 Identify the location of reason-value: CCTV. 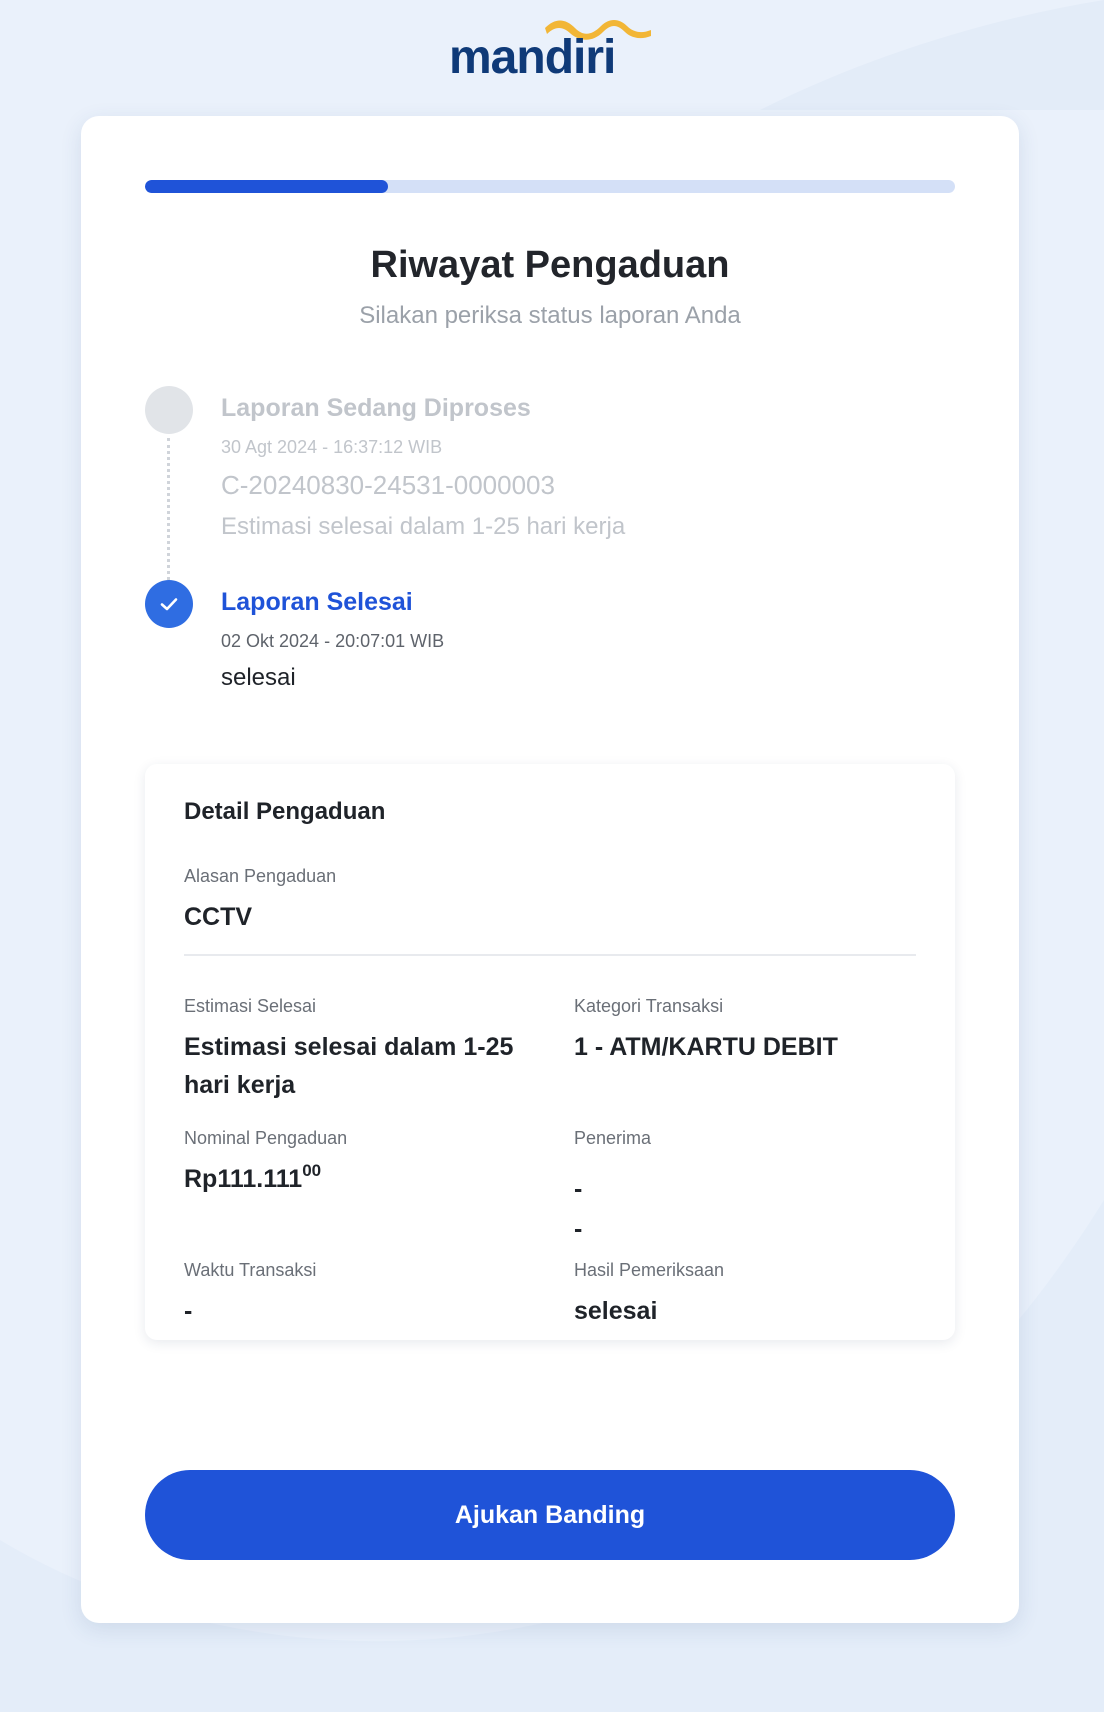
(218, 917).